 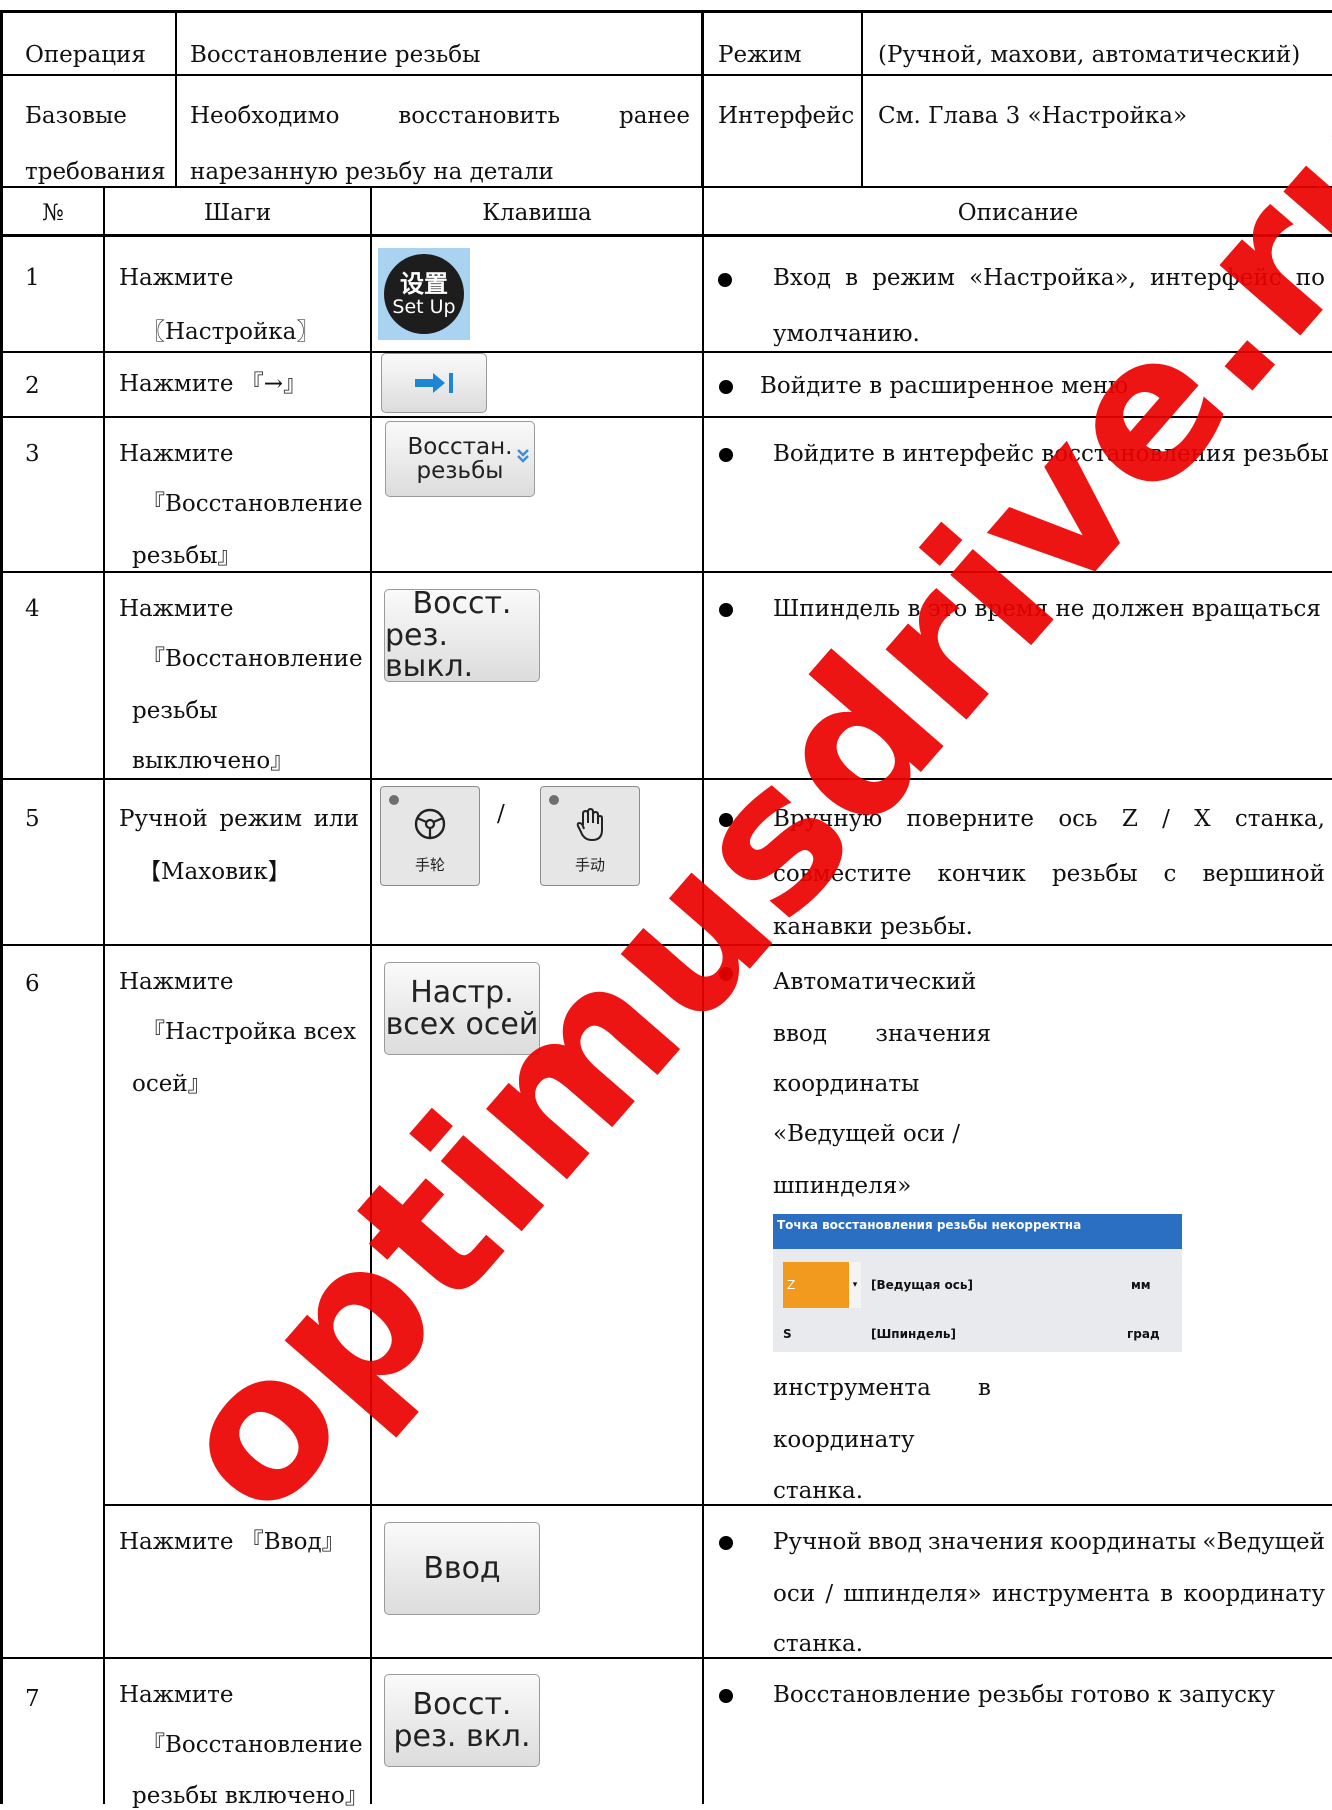 I want to click on setup-key-face: 设置 Set Up, so click(x=424, y=294).